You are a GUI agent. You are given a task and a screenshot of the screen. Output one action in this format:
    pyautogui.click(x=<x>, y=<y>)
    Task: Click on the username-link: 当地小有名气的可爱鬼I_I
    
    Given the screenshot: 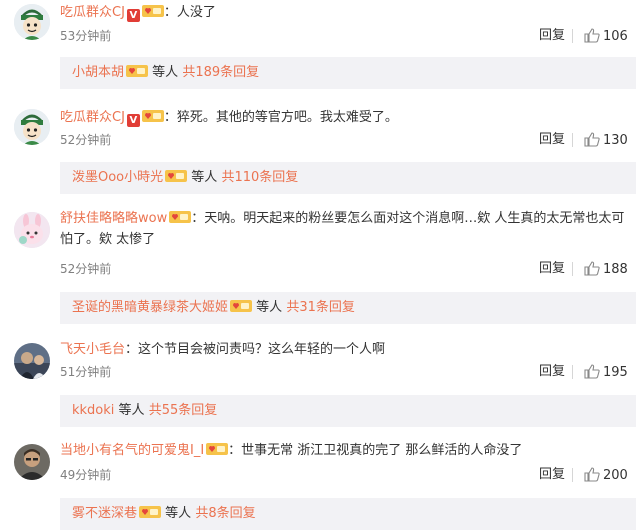 What is the action you would take?
    pyautogui.click(x=132, y=450)
    